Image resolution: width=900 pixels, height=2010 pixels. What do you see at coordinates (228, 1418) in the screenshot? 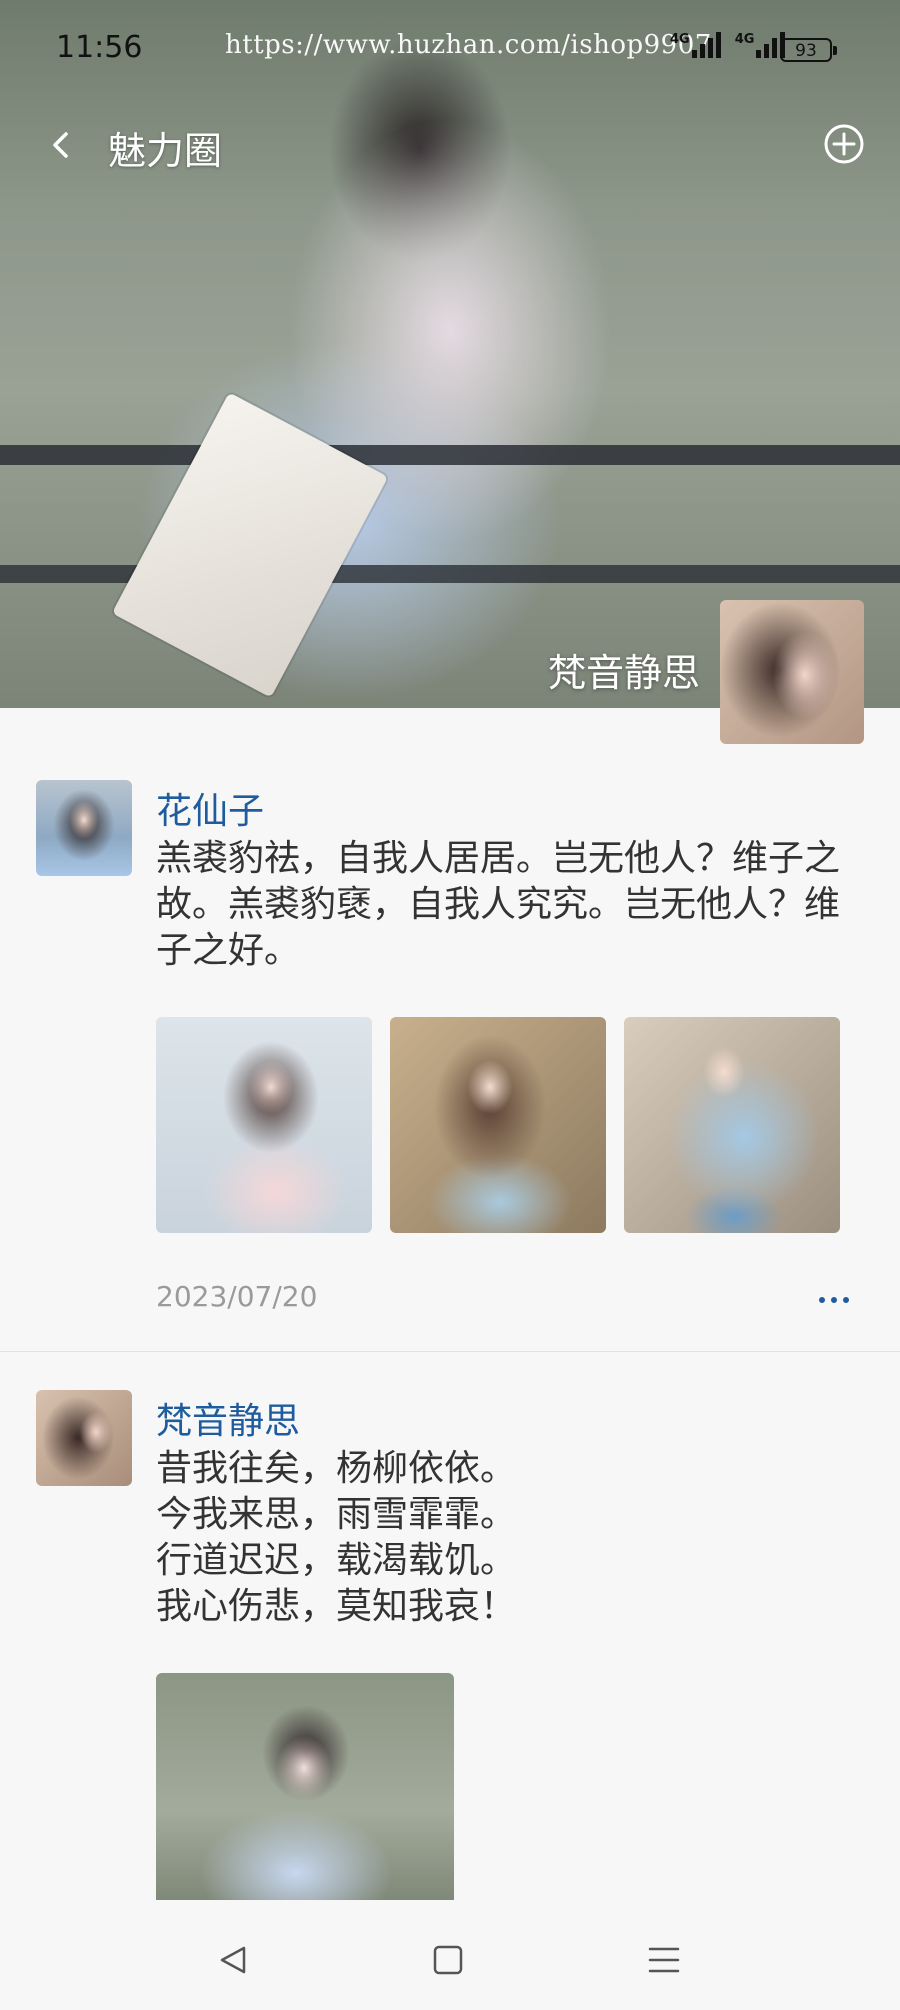
I see `post-author: 梵音静思` at bounding box center [228, 1418].